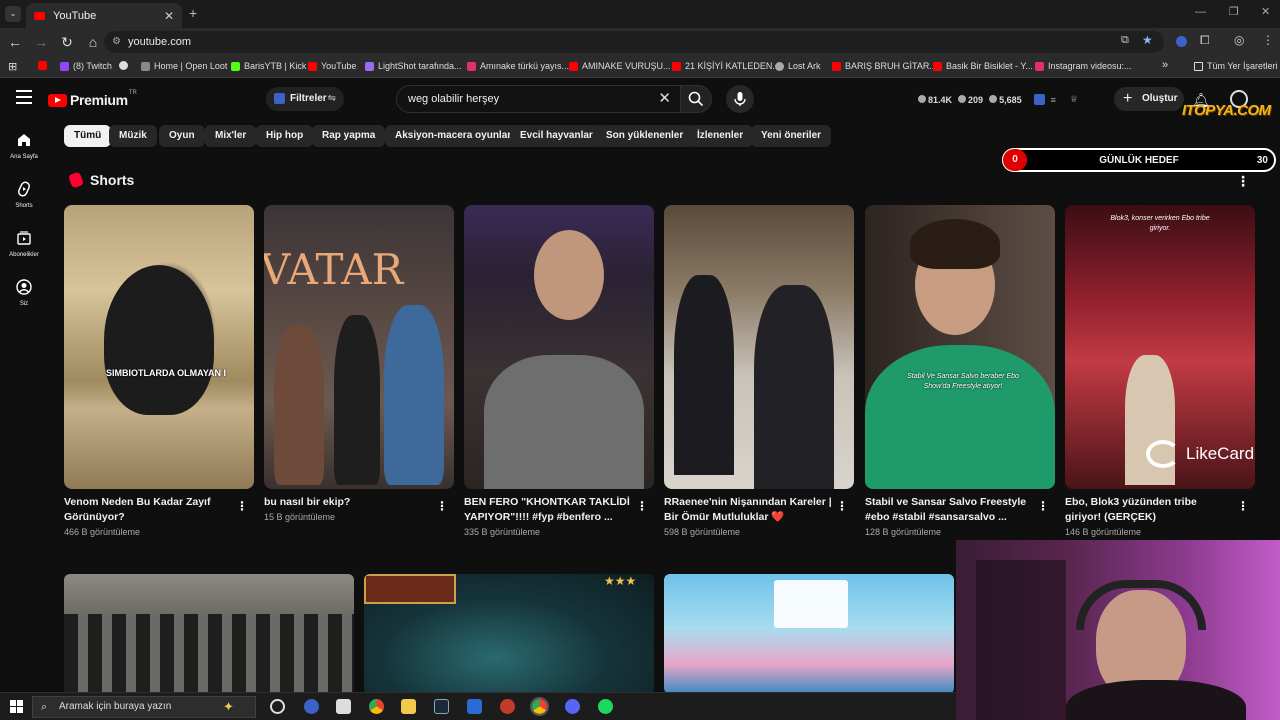 This screenshot has width=1280, height=720. What do you see at coordinates (720, 136) in the screenshot?
I see `chip-watched: İzlenenler` at bounding box center [720, 136].